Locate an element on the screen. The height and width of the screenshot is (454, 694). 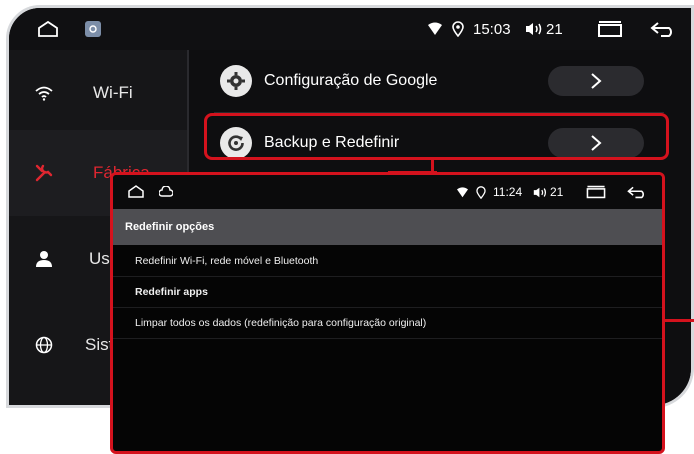
settings-app-icon is located at coordinates (93, 29).